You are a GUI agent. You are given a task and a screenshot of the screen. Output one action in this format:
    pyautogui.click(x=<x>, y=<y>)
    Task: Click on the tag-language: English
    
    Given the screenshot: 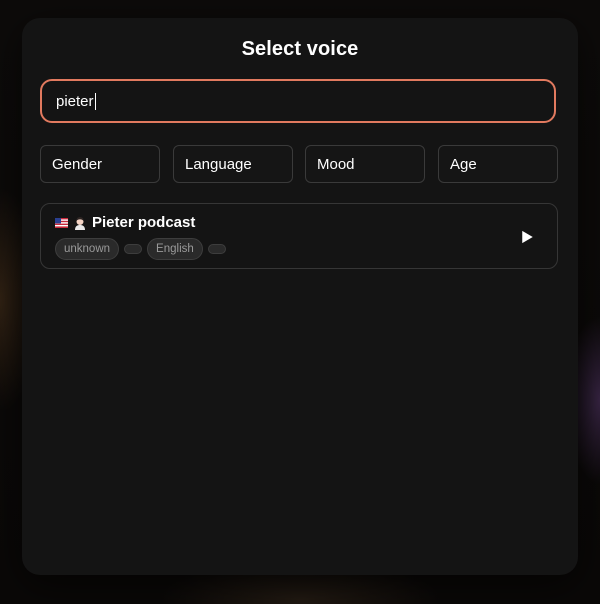 What is the action you would take?
    pyautogui.click(x=175, y=249)
    